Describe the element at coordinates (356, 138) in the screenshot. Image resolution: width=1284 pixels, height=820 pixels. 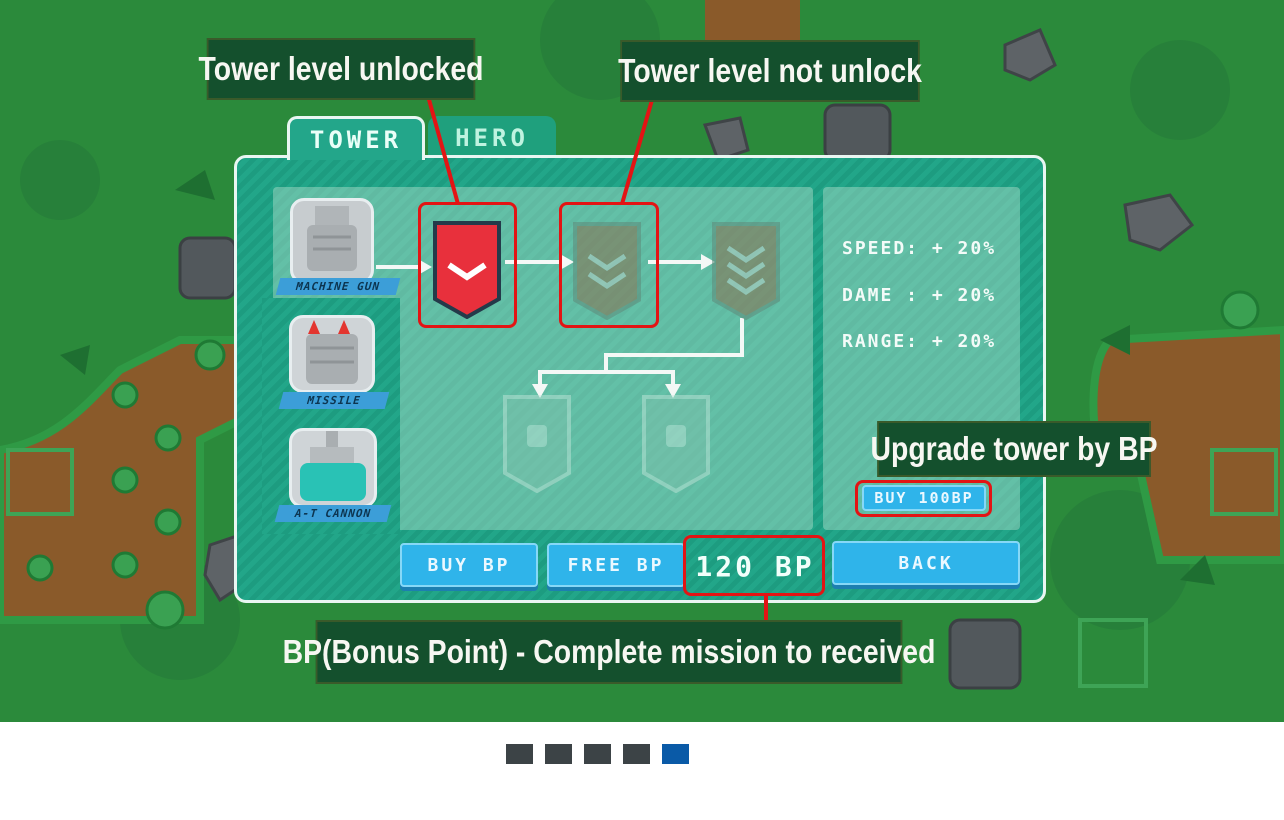
I see `tab-tower: TOWER` at that location.